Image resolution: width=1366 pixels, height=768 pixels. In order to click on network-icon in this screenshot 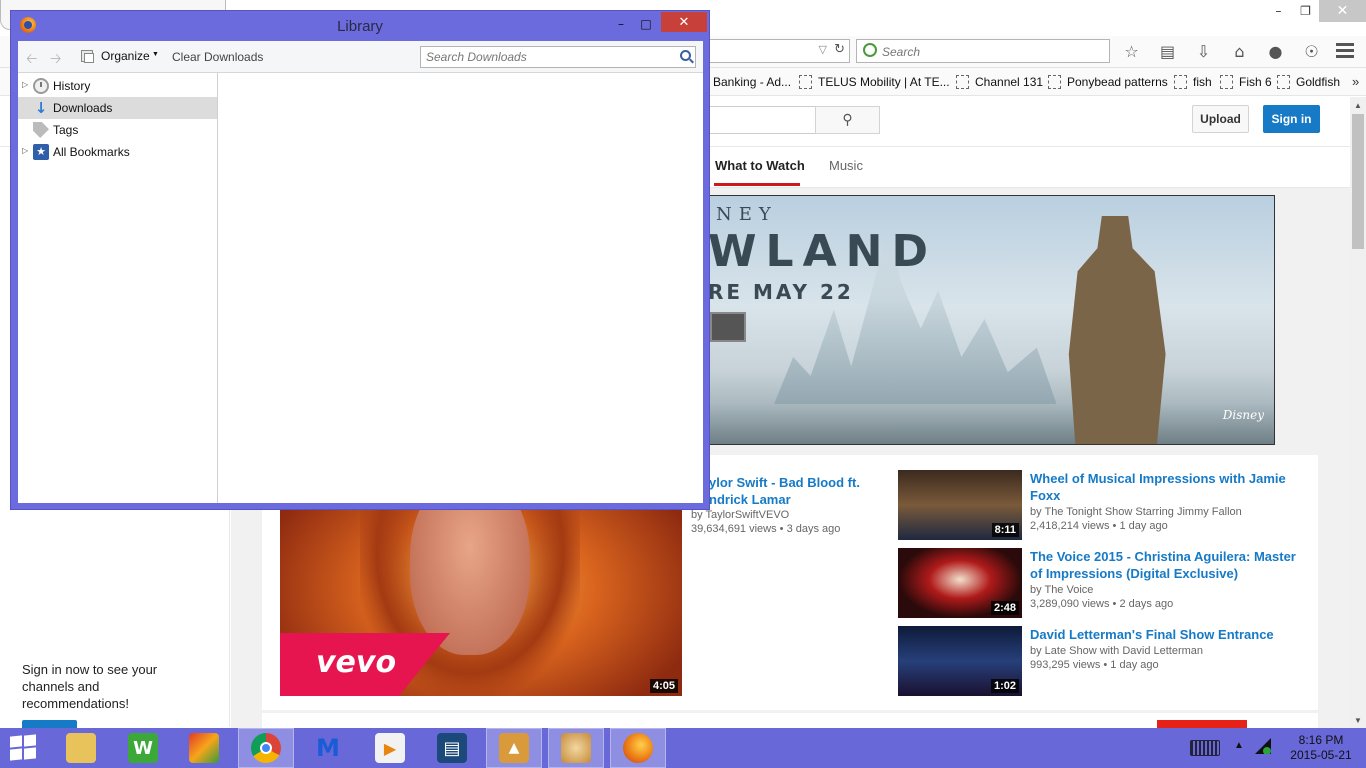, I will do `click(1263, 746)`.